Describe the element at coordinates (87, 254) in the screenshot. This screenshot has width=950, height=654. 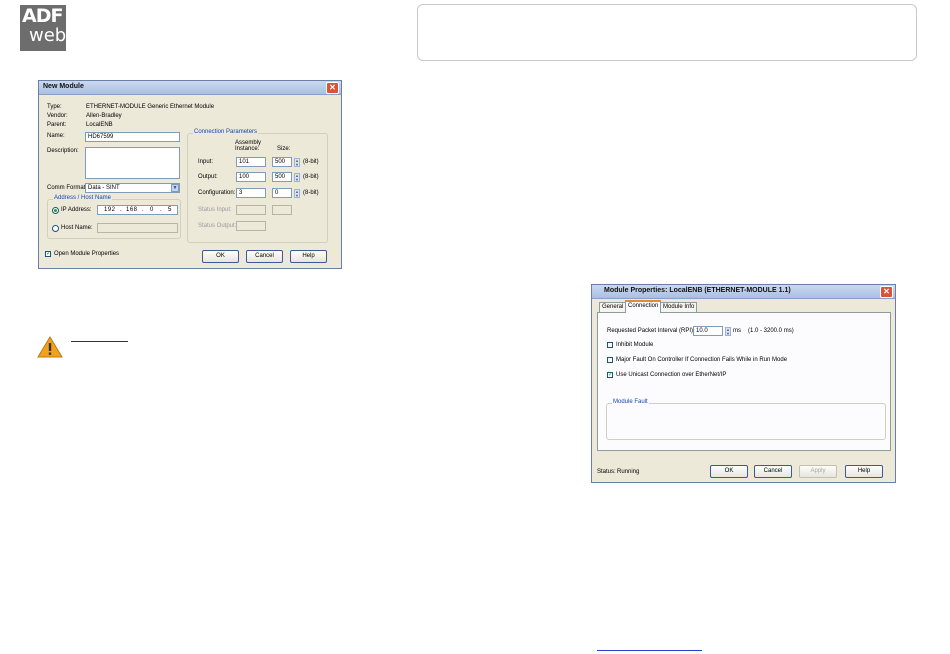
I see `open-module-properties-label: Open Module Properties` at that location.